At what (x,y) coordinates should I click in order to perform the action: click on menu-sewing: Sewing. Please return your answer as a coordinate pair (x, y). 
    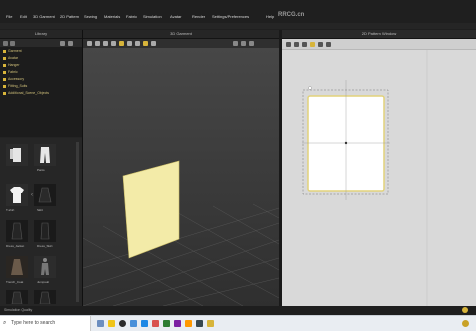
    Looking at the image, I should click on (90, 16).